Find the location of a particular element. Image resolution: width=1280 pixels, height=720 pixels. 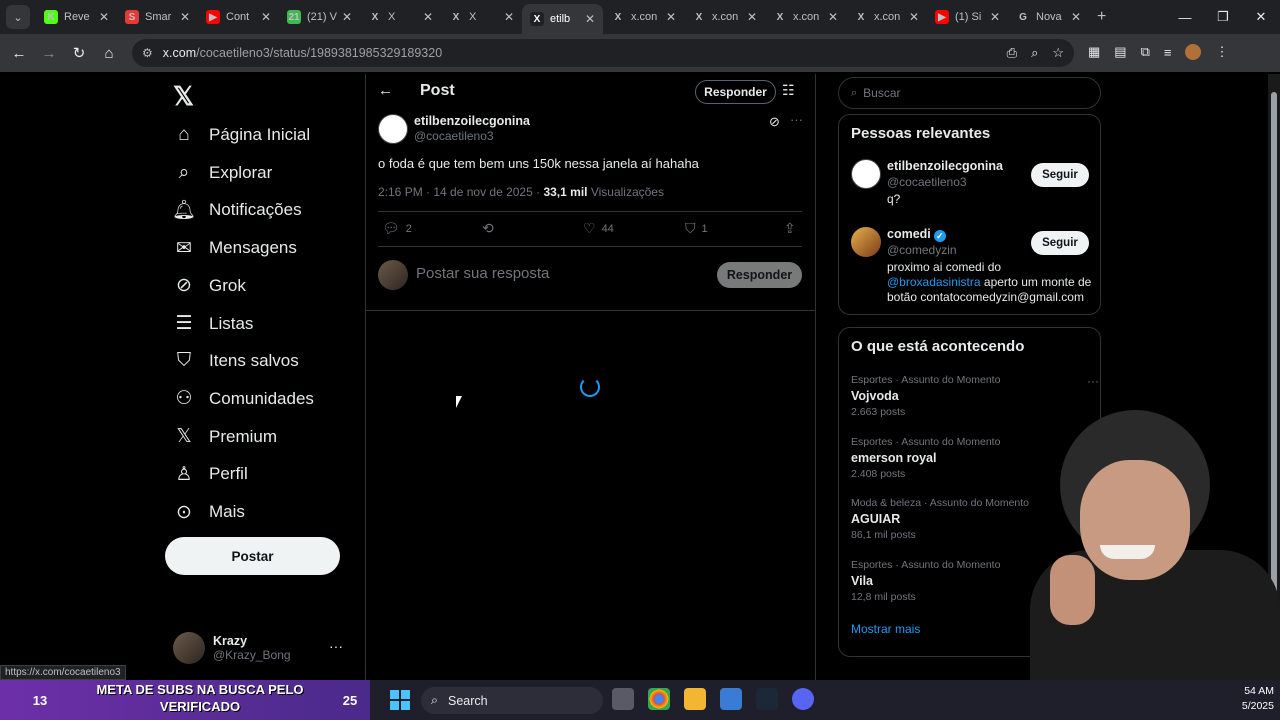

sidebar-item: ⌂ Página Inicial is located at coordinates (241, 135).